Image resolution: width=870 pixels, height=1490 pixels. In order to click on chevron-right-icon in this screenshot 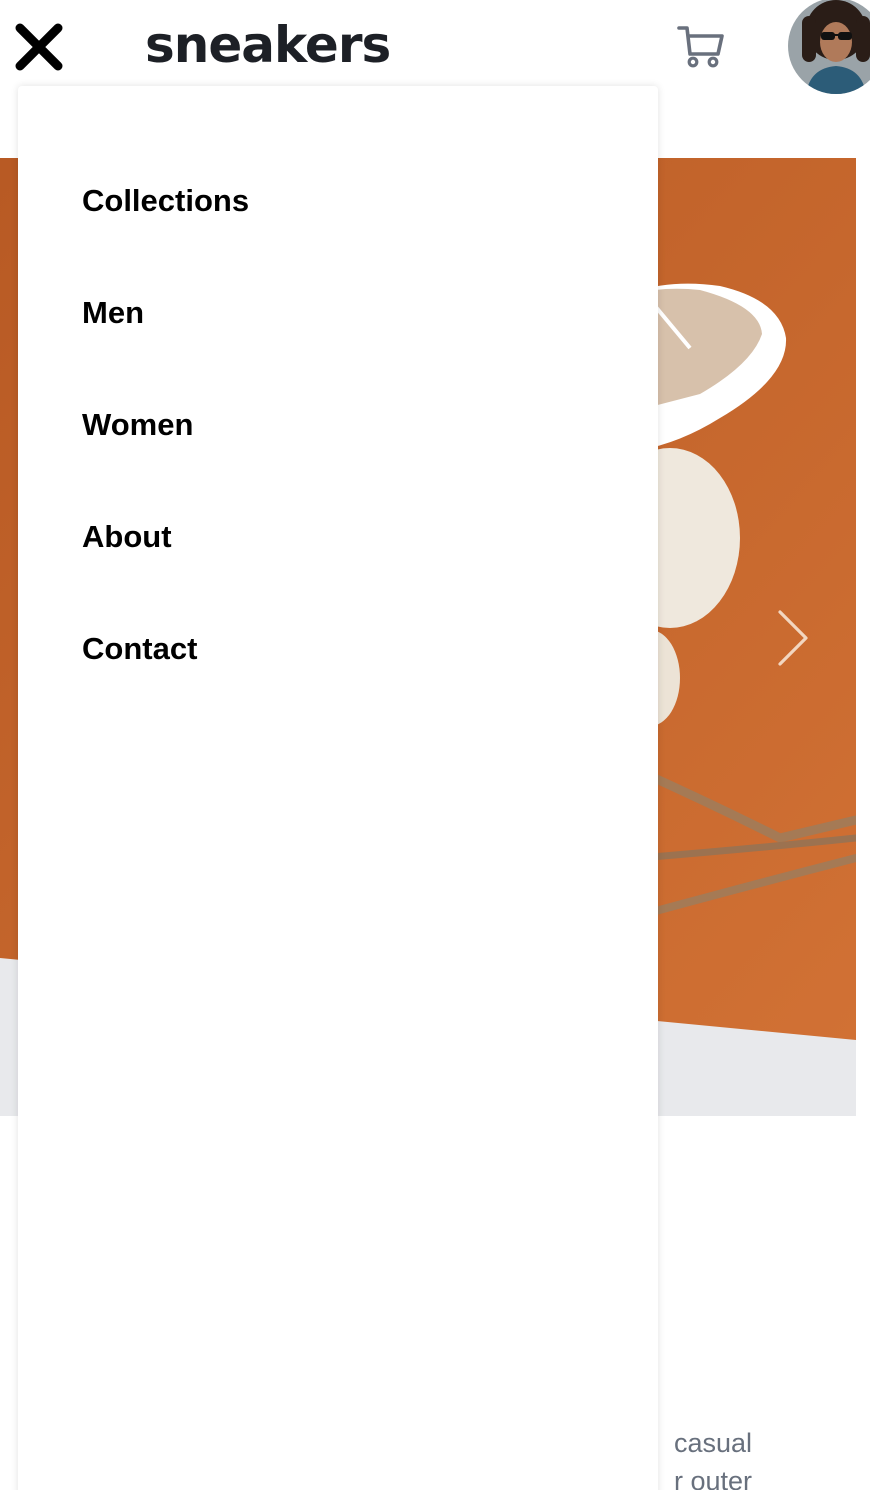, I will do `click(793, 638)`.